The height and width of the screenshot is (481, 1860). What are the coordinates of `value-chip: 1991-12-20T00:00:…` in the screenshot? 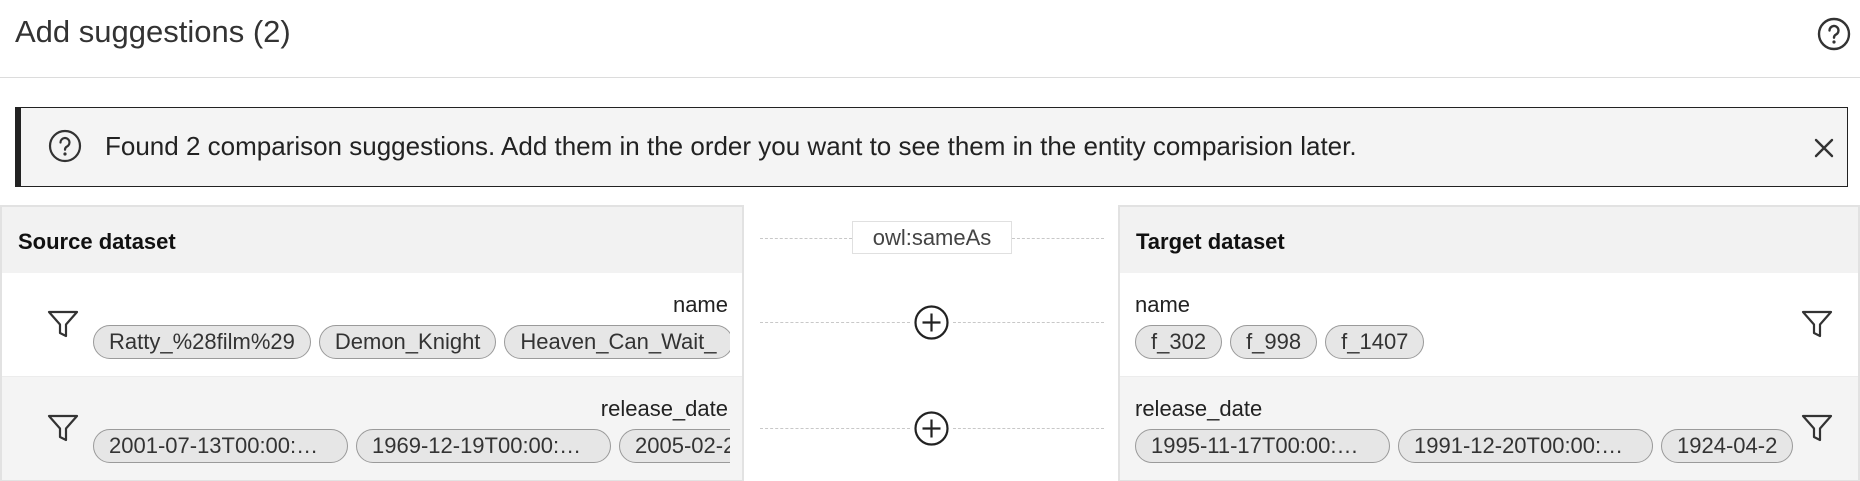 It's located at (1525, 446).